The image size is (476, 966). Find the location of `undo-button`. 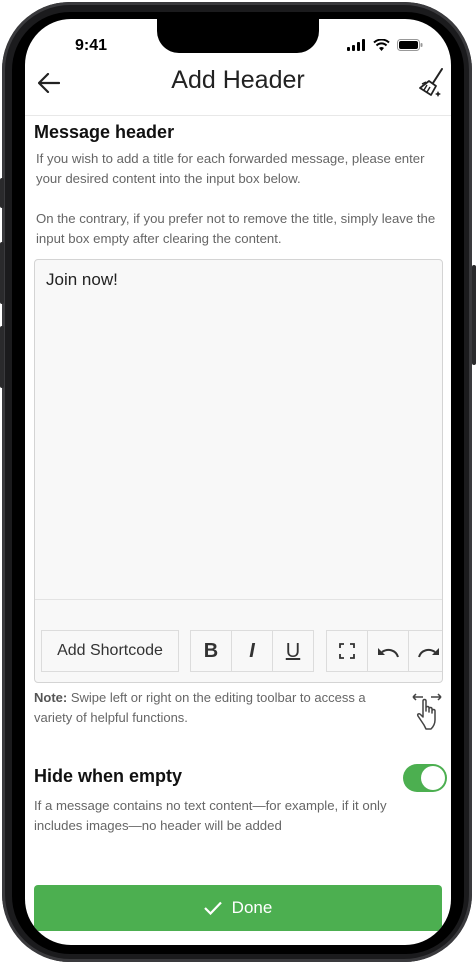

undo-button is located at coordinates (388, 651).